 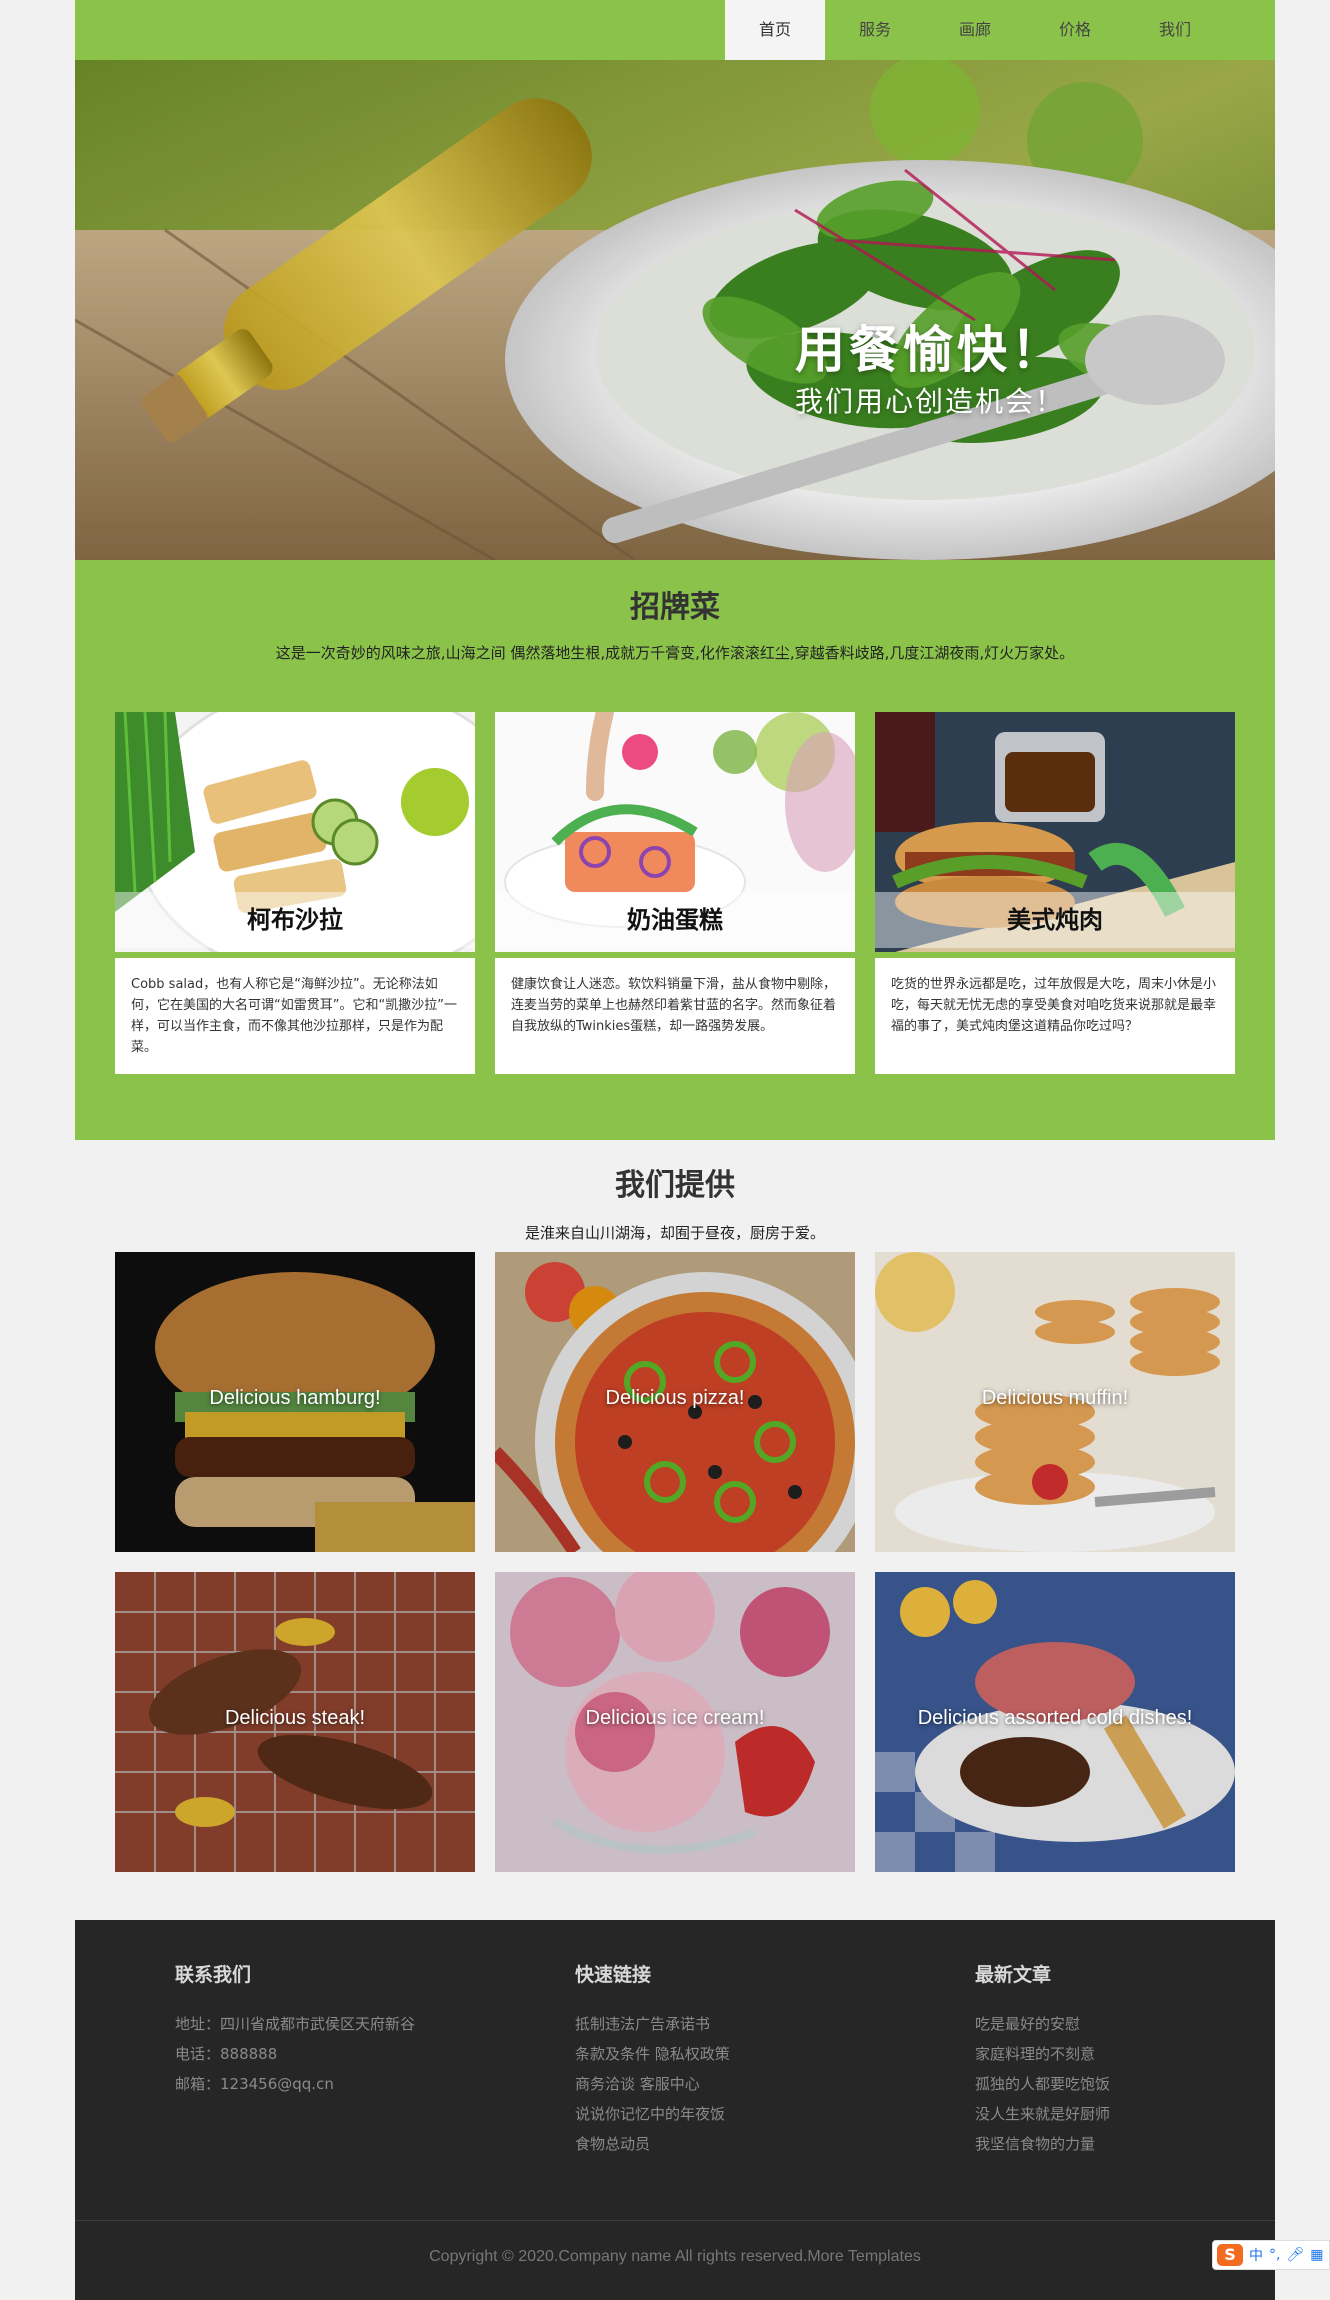 I want to click on contact-address: 地址：四川省成都市武侯区天府新谷, so click(x=295, y=2024).